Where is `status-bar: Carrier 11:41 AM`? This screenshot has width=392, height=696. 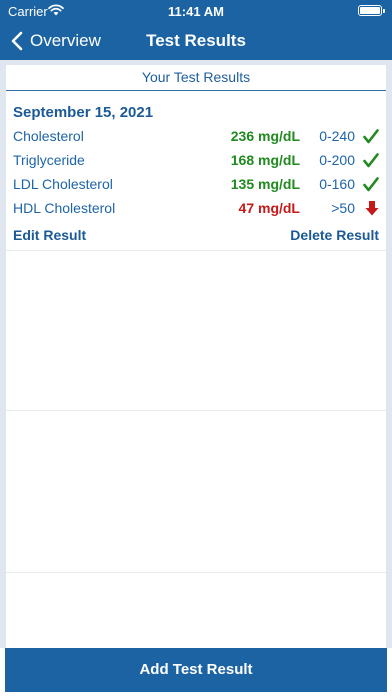
status-bar: Carrier 11:41 AM is located at coordinates (196, 11).